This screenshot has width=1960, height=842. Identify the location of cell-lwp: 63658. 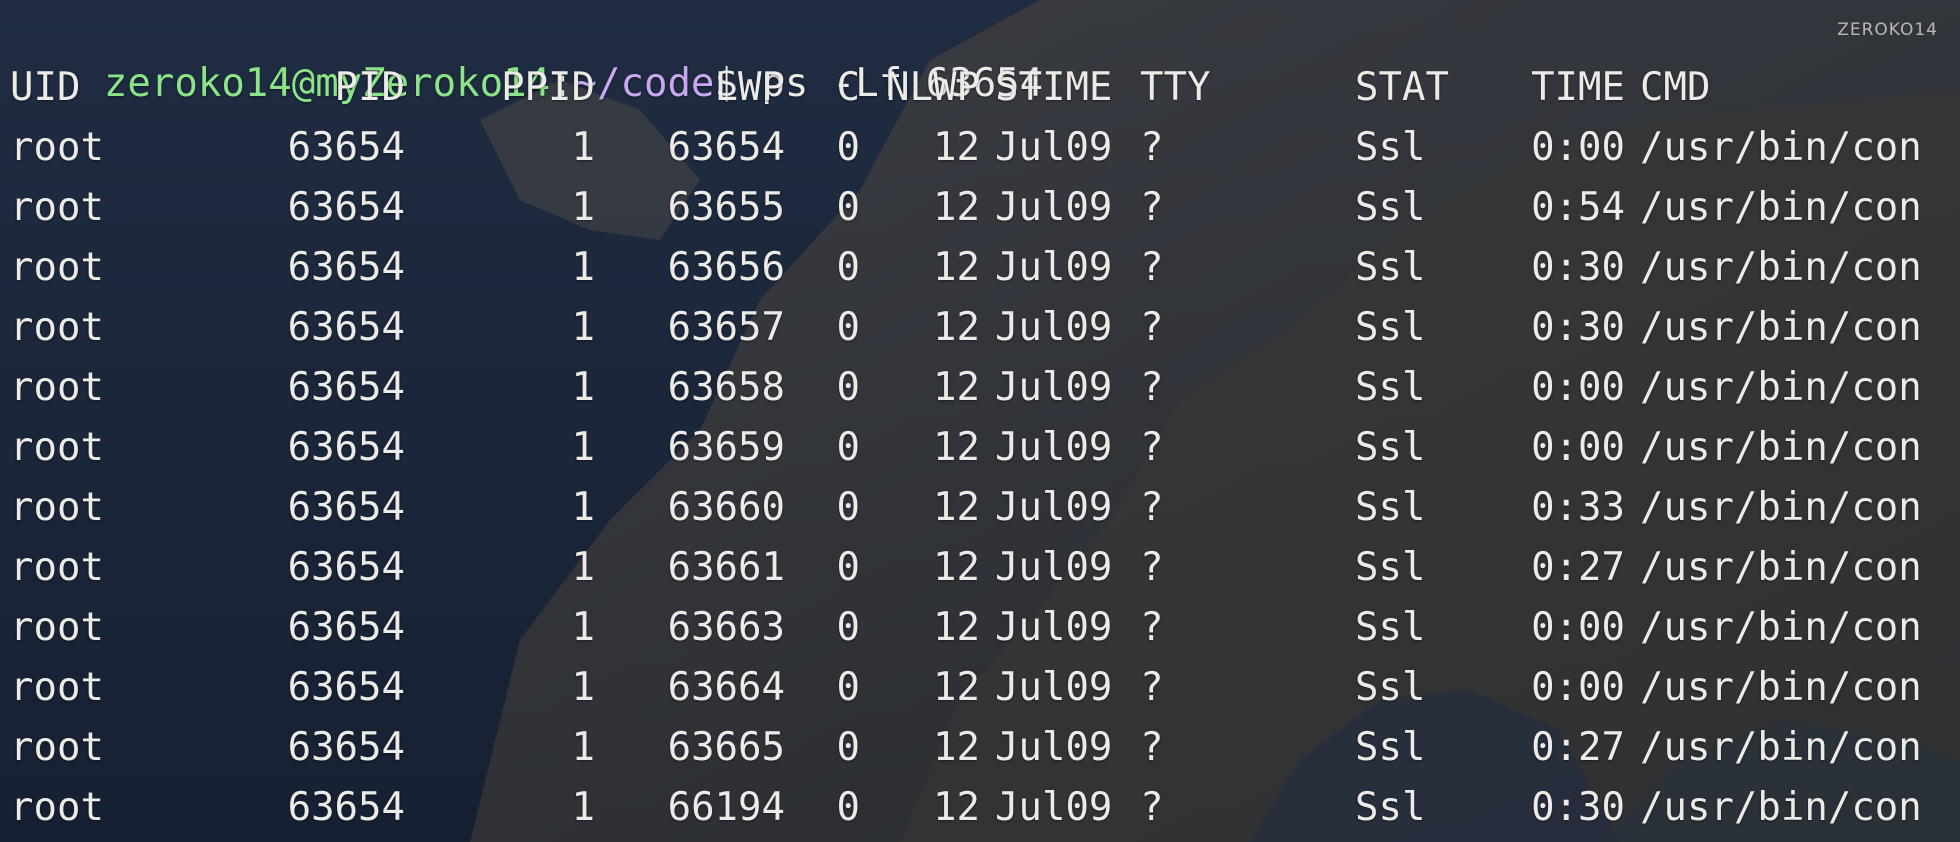
(726, 387).